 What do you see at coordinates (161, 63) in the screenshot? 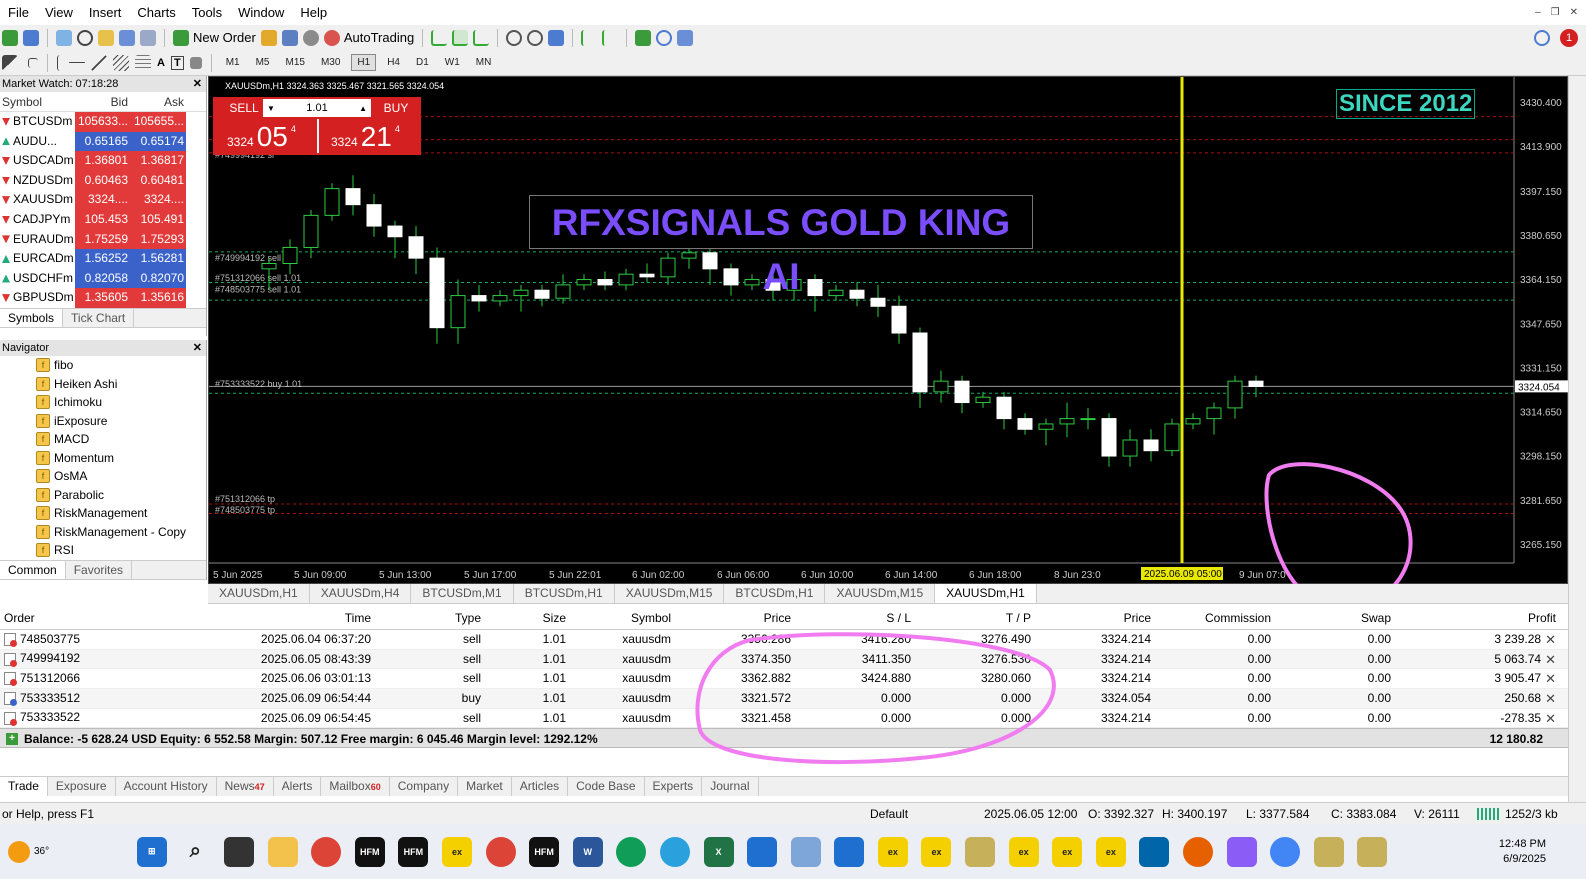
I see `text-tool-icon: A` at bounding box center [161, 63].